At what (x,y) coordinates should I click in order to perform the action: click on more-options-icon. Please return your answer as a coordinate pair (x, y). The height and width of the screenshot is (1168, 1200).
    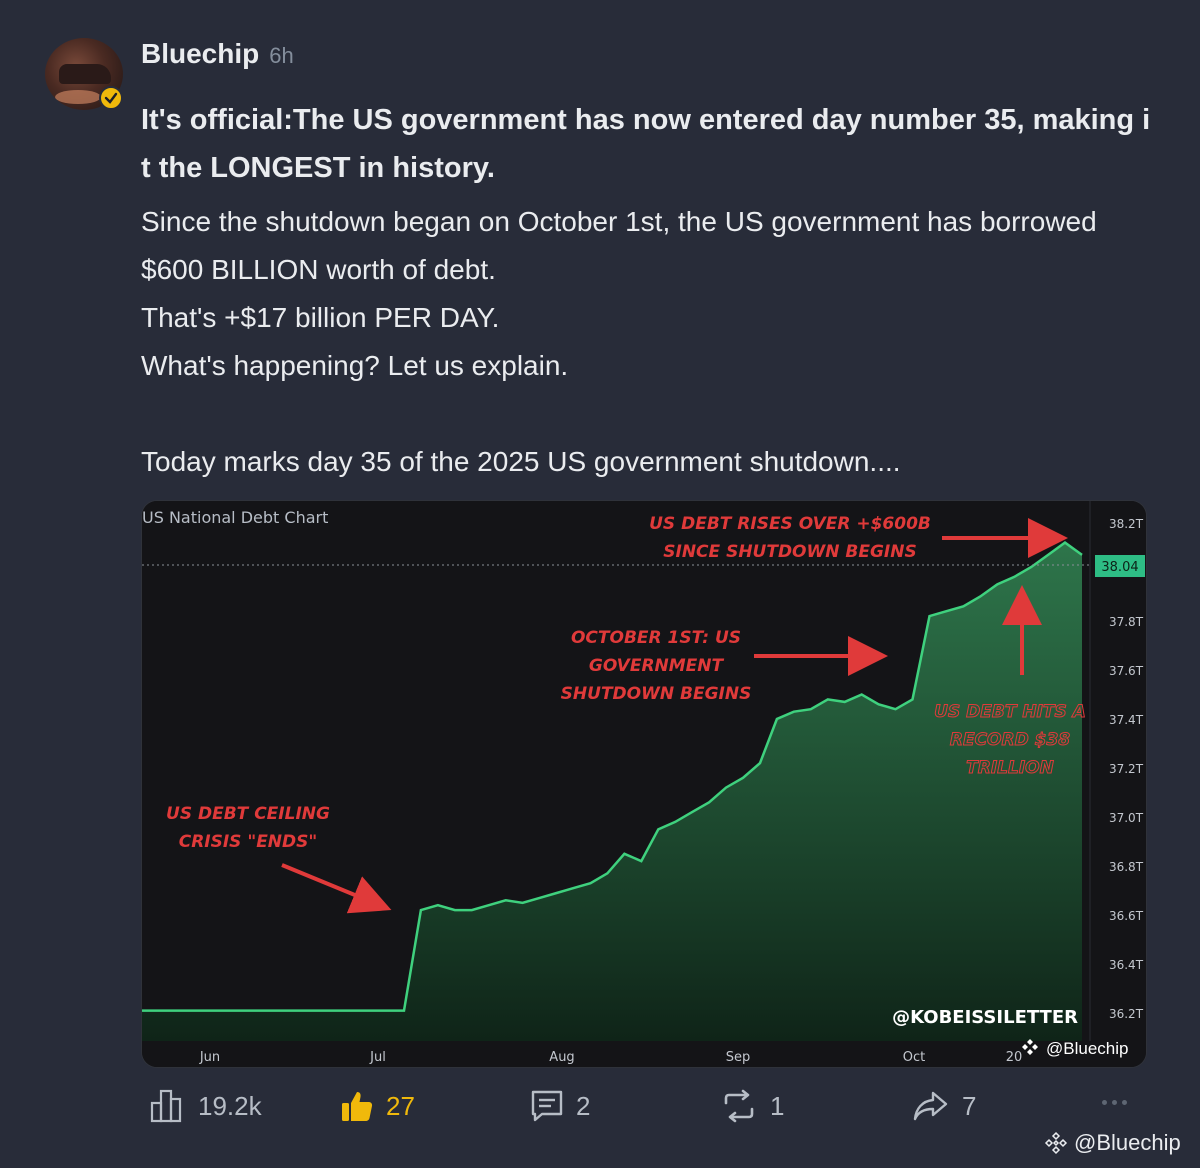
    Looking at the image, I should click on (1114, 1102).